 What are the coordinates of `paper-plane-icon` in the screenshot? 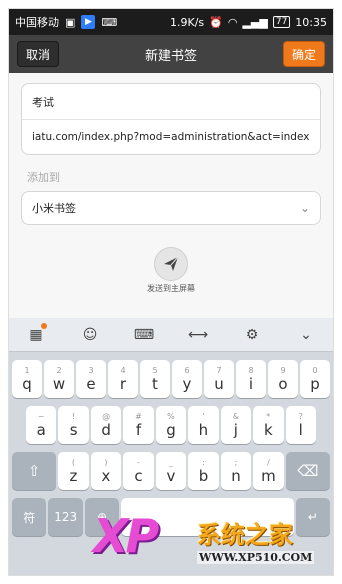 It's located at (171, 263).